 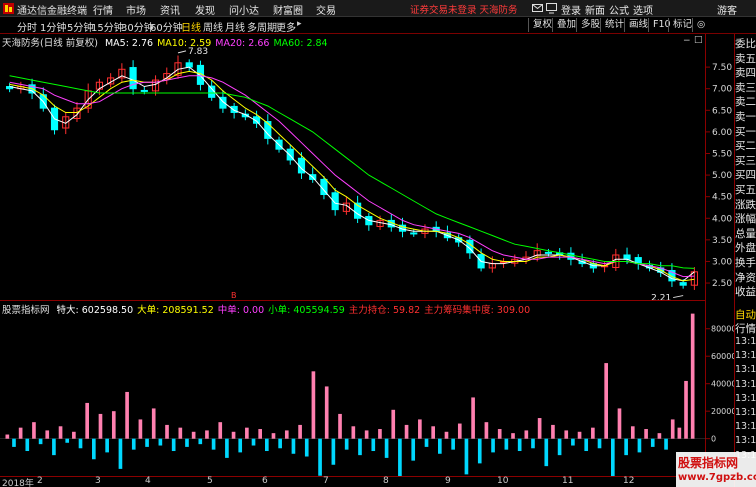 What do you see at coordinates (722, 90) in the screenshot?
I see `price-tick-label: 7.00` at bounding box center [722, 90].